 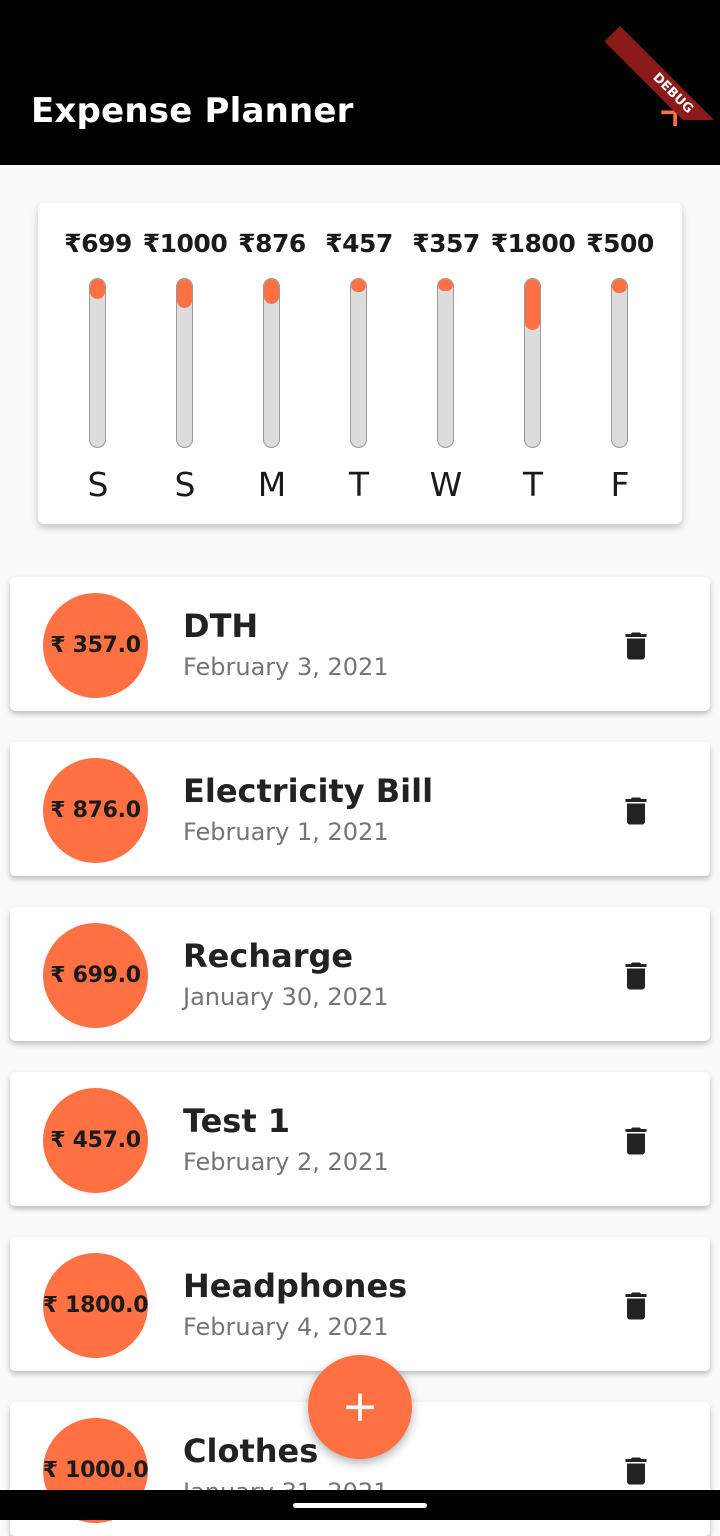 What do you see at coordinates (95, 1470) in the screenshot?
I see `amount-text: ₹ 1000.0` at bounding box center [95, 1470].